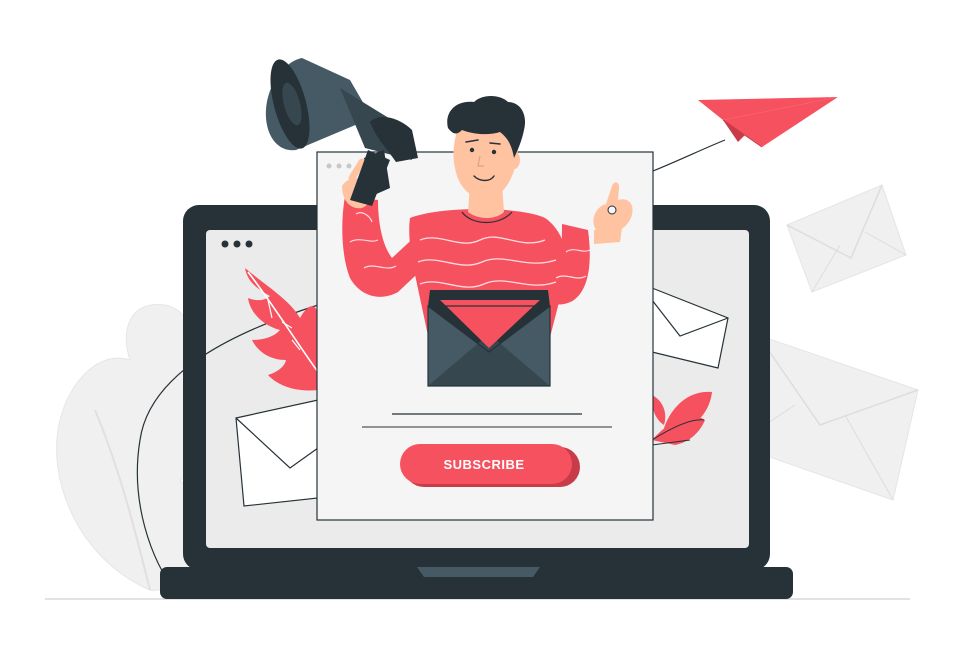  I want to click on background-envelope-top-right, so click(846, 238).